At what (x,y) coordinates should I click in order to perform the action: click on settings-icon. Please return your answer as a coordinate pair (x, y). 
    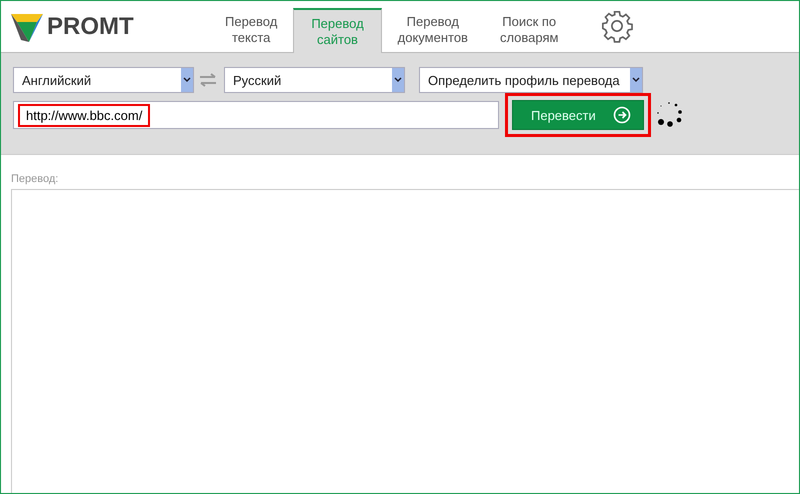
    Looking at the image, I should click on (617, 26).